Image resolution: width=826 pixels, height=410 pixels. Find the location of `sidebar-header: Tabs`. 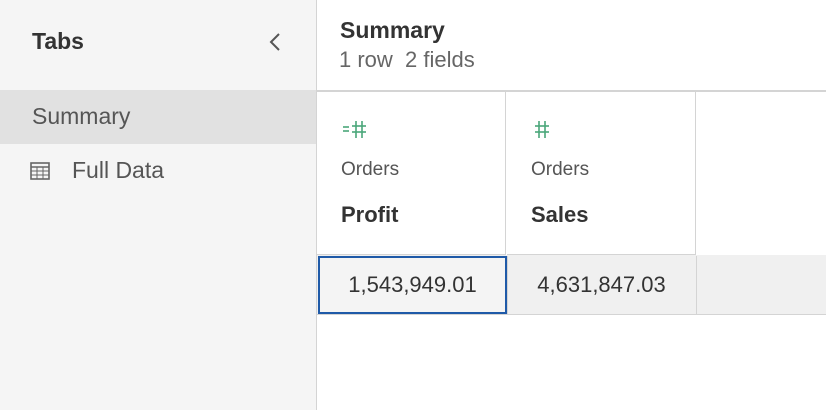

sidebar-header: Tabs is located at coordinates (158, 45).